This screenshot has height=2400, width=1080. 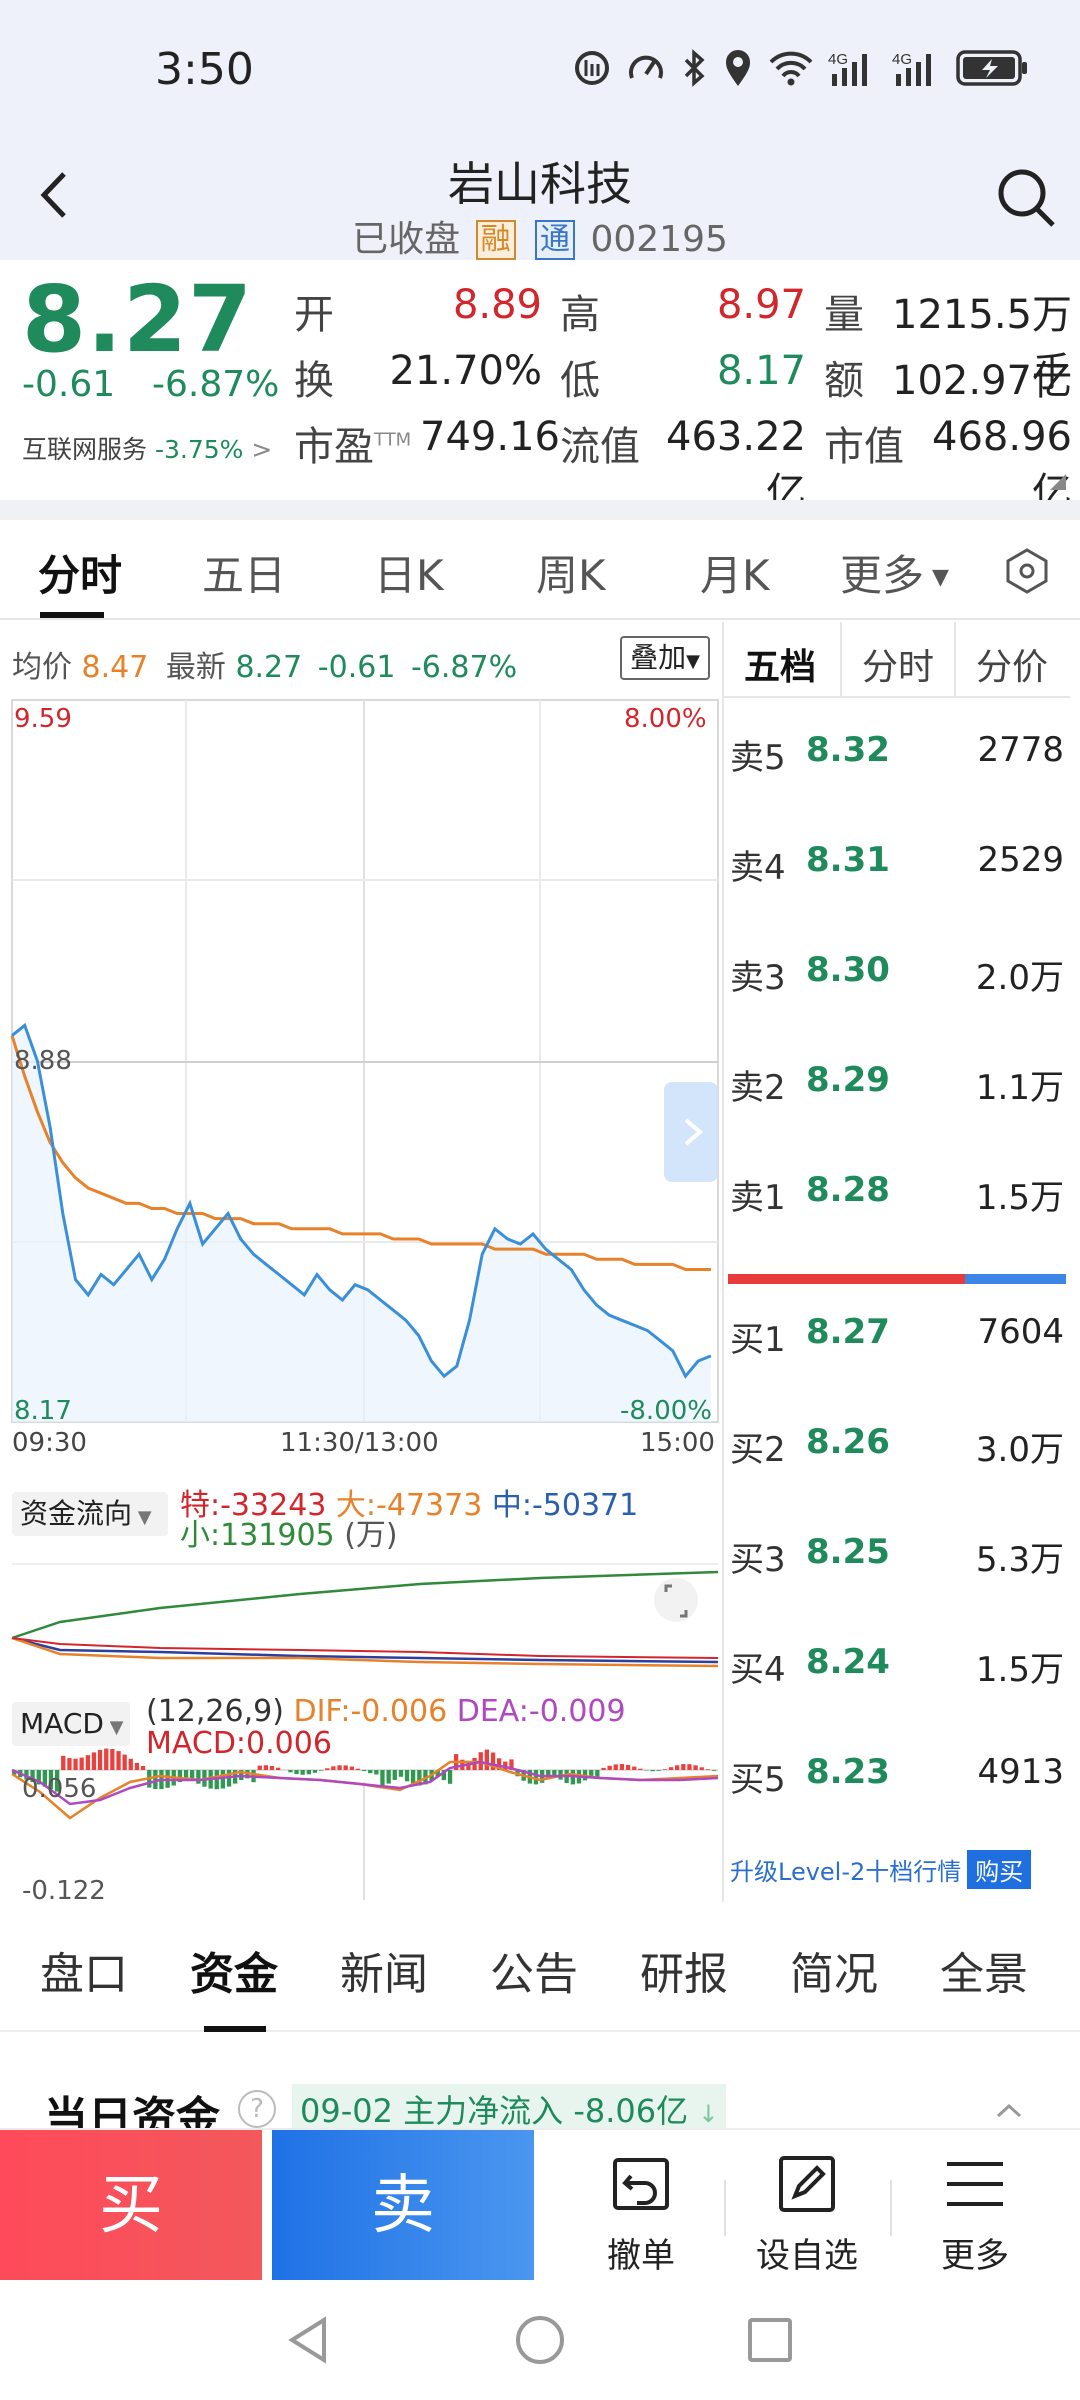 I want to click on macd-params: (12,26,9), so click(x=215, y=1711).